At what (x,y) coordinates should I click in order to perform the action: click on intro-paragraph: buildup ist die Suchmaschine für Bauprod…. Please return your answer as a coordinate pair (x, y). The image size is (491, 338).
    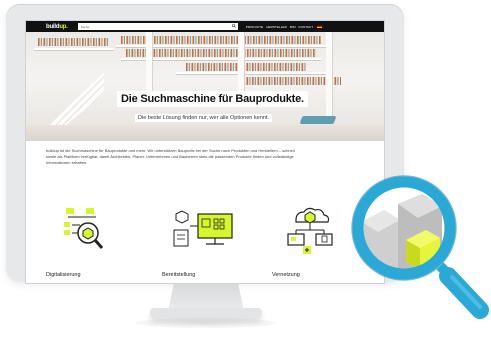
    Looking at the image, I should click on (205, 156).